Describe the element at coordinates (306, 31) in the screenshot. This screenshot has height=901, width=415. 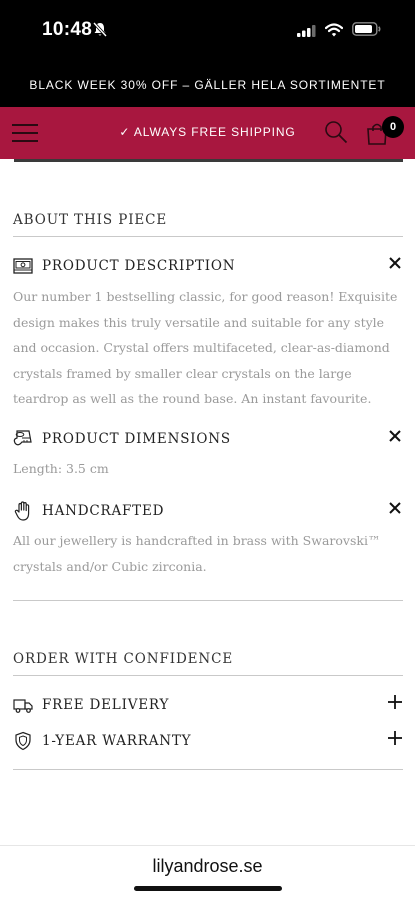
I see `cellular-signal-icon` at that location.